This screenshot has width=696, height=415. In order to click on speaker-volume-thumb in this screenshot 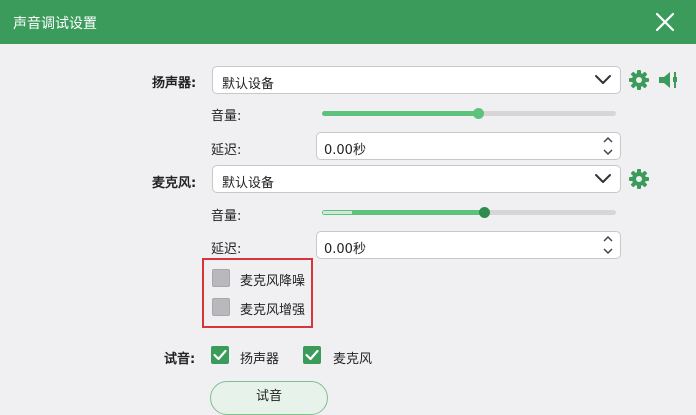, I will do `click(478, 113)`.